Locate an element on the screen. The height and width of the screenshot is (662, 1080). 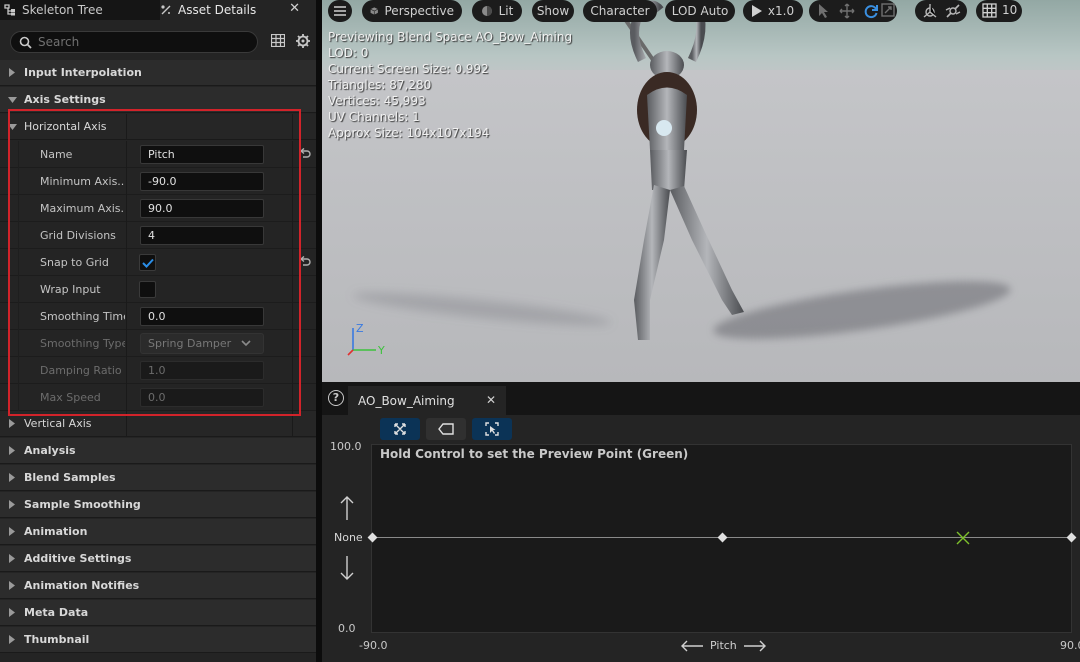
property-label: Grid Divisions is located at coordinates (78, 235).